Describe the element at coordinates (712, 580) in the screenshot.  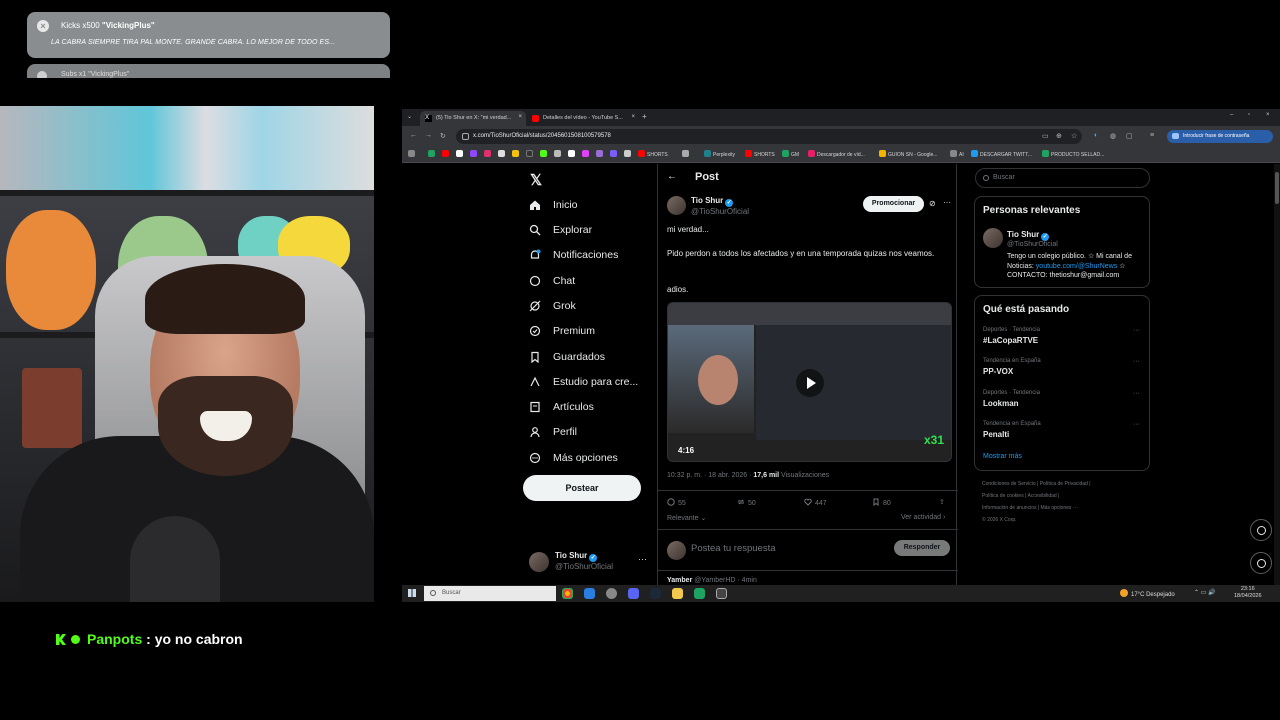
I see `reply-item: Yamber @YamberHD · 4min` at that location.